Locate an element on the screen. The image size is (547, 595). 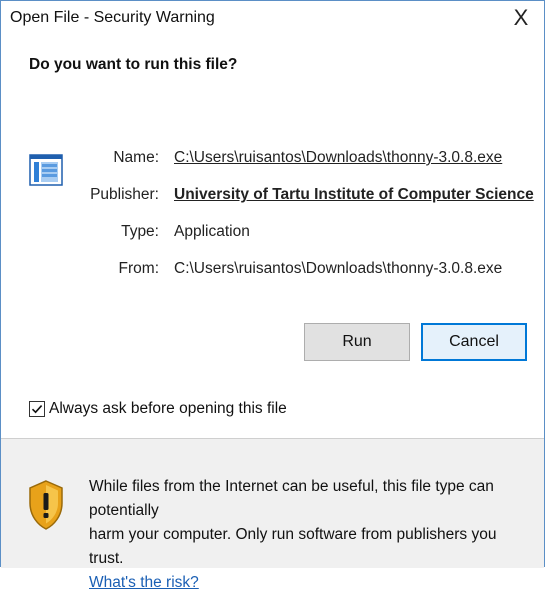
checkmark-icon is located at coordinates (37, 409).